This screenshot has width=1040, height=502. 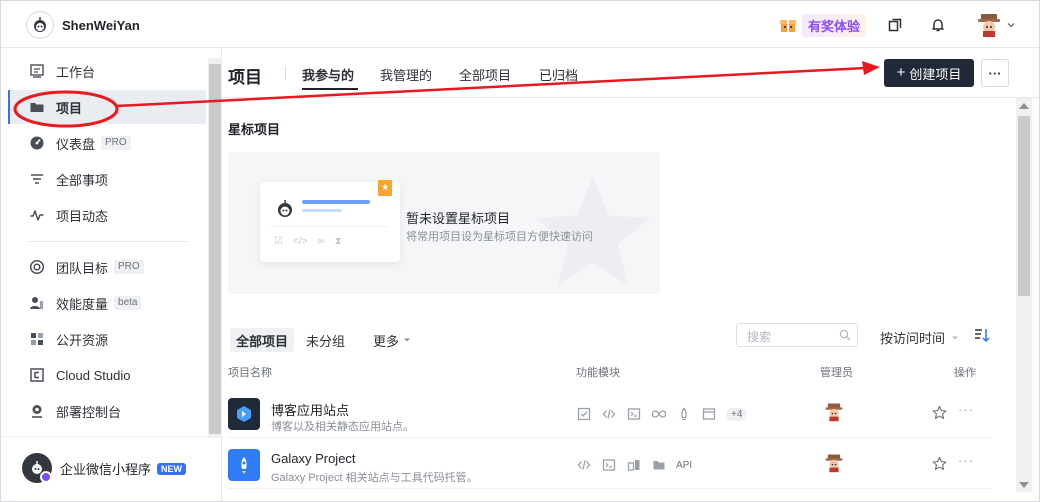 I want to click on sort-order-icon, so click(x=982, y=336).